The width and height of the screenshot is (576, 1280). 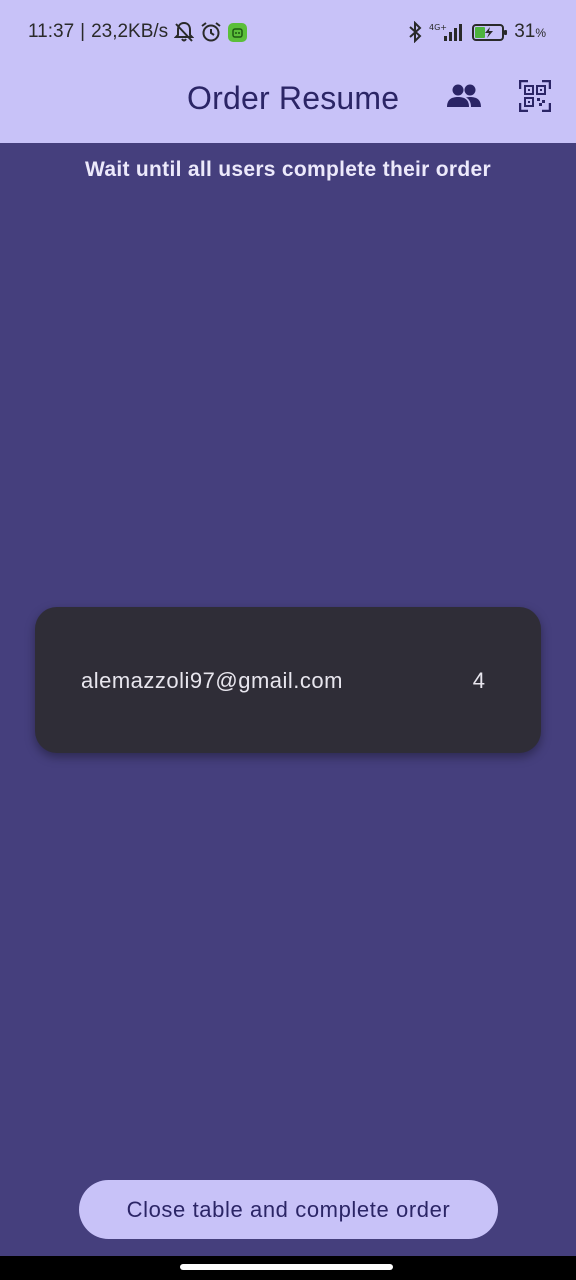 I want to click on status-right: 4G+ 31%, so click(x=477, y=32).